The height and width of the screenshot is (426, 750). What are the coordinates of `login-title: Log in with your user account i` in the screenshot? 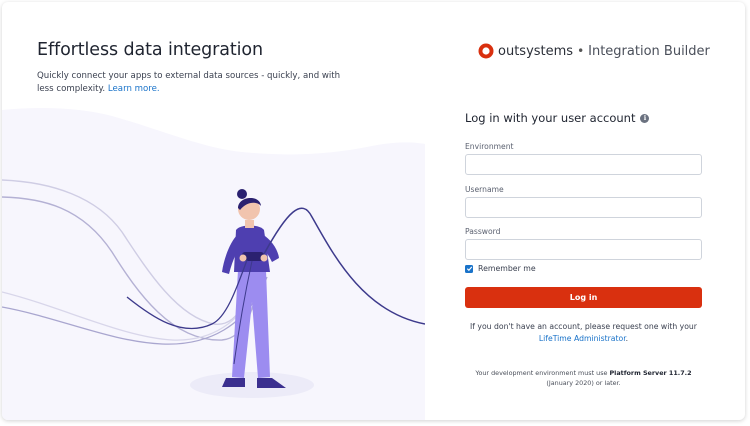 It's located at (557, 118).